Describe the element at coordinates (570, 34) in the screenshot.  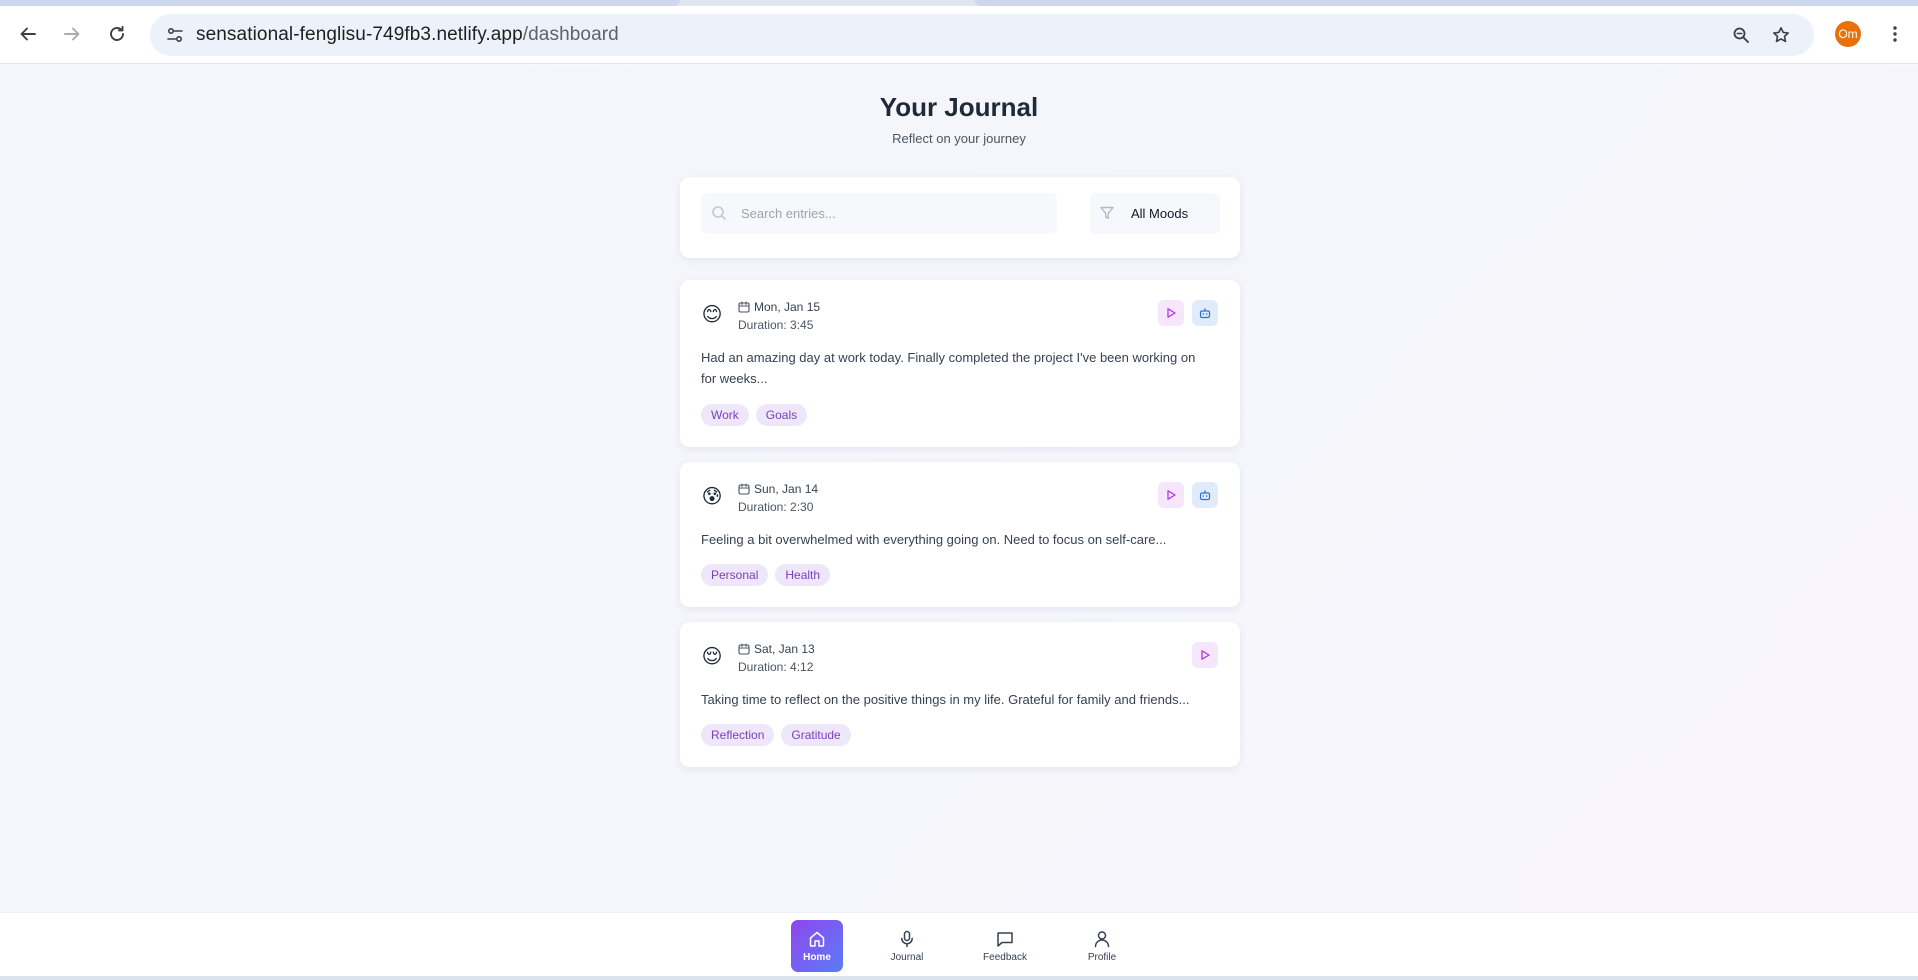
I see `url-path: /dashboard` at that location.